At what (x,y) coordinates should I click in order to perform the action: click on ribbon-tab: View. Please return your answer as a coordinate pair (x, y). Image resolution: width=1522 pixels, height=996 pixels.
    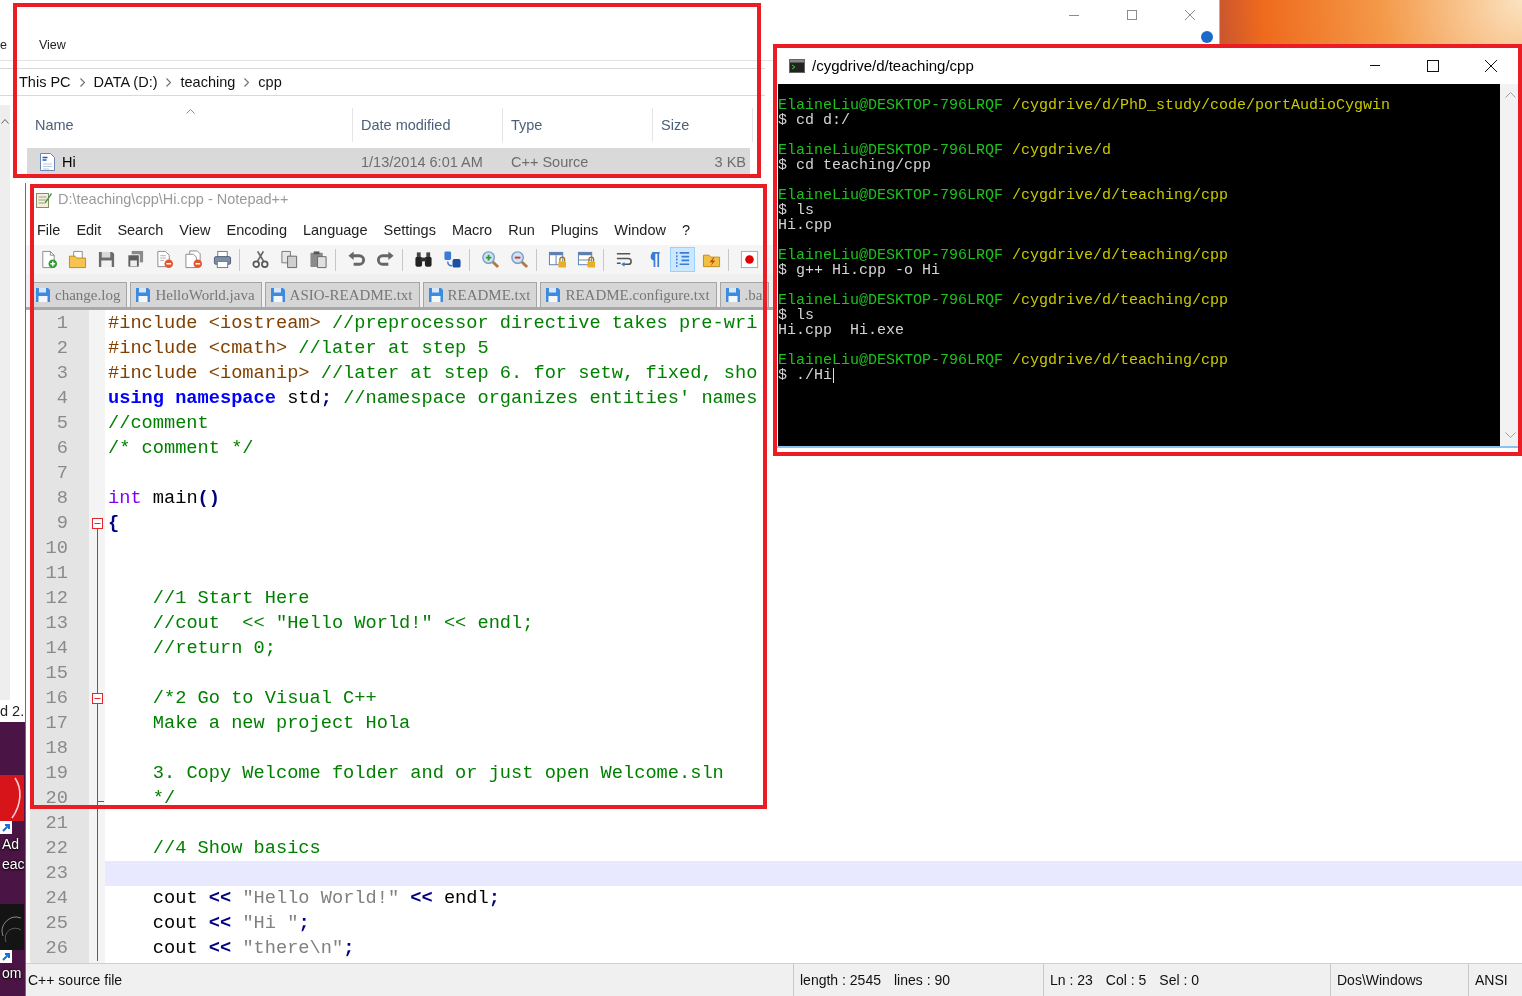
    Looking at the image, I should click on (52, 45).